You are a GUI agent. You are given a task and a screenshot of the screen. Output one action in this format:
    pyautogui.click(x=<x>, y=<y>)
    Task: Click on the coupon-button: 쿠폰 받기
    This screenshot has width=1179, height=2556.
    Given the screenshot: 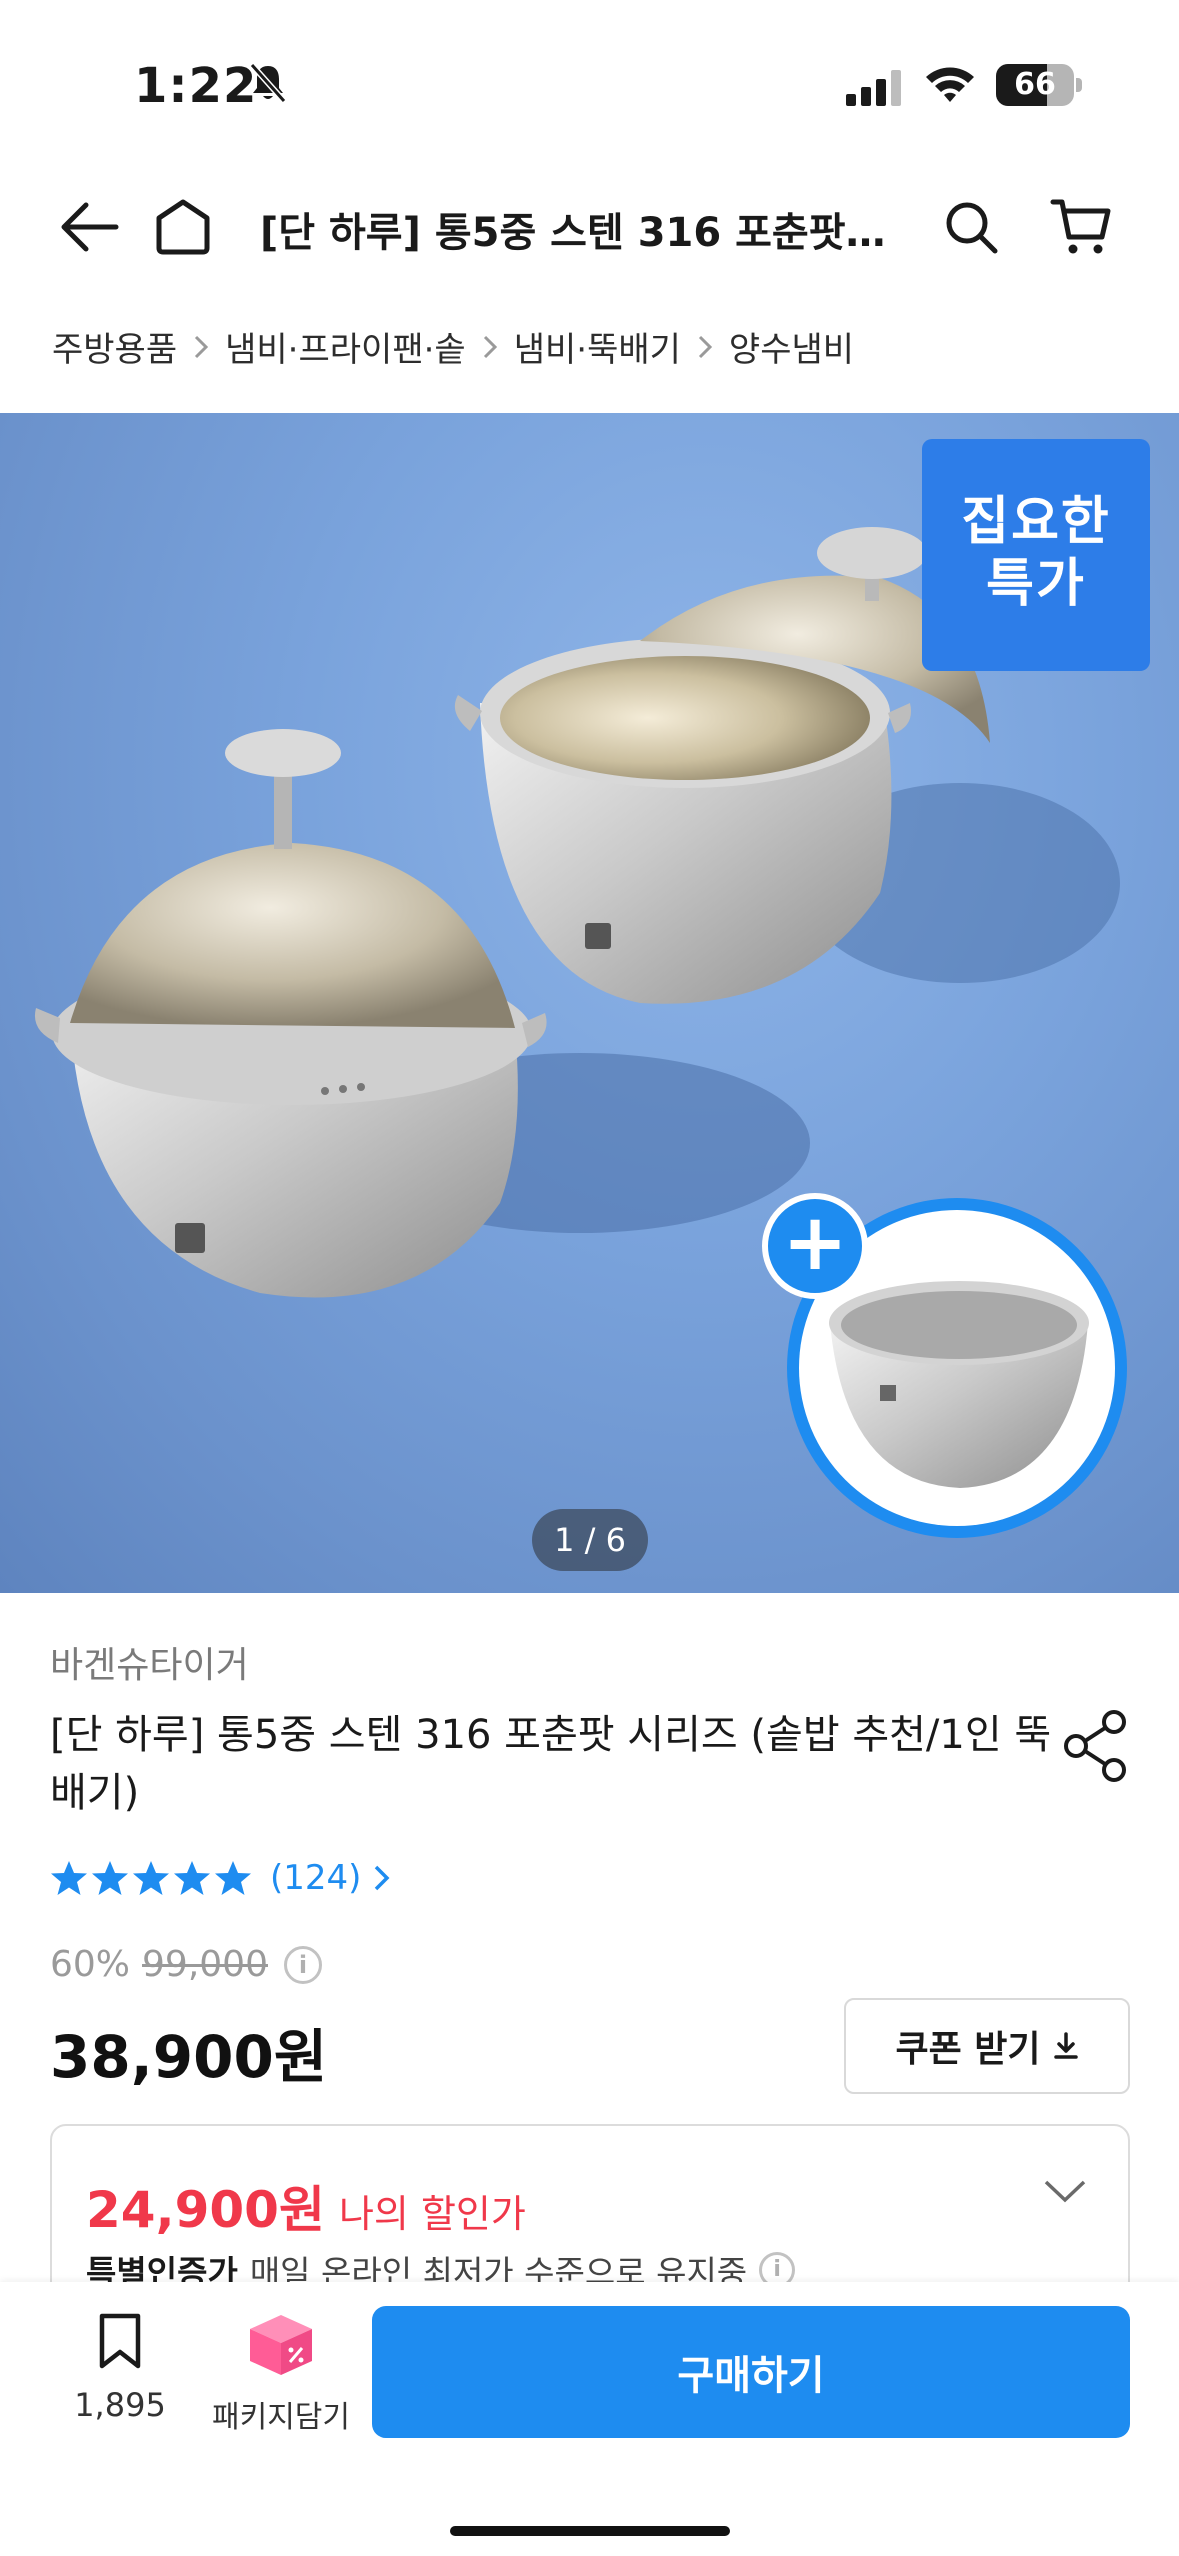 What is the action you would take?
    pyautogui.click(x=987, y=2046)
    